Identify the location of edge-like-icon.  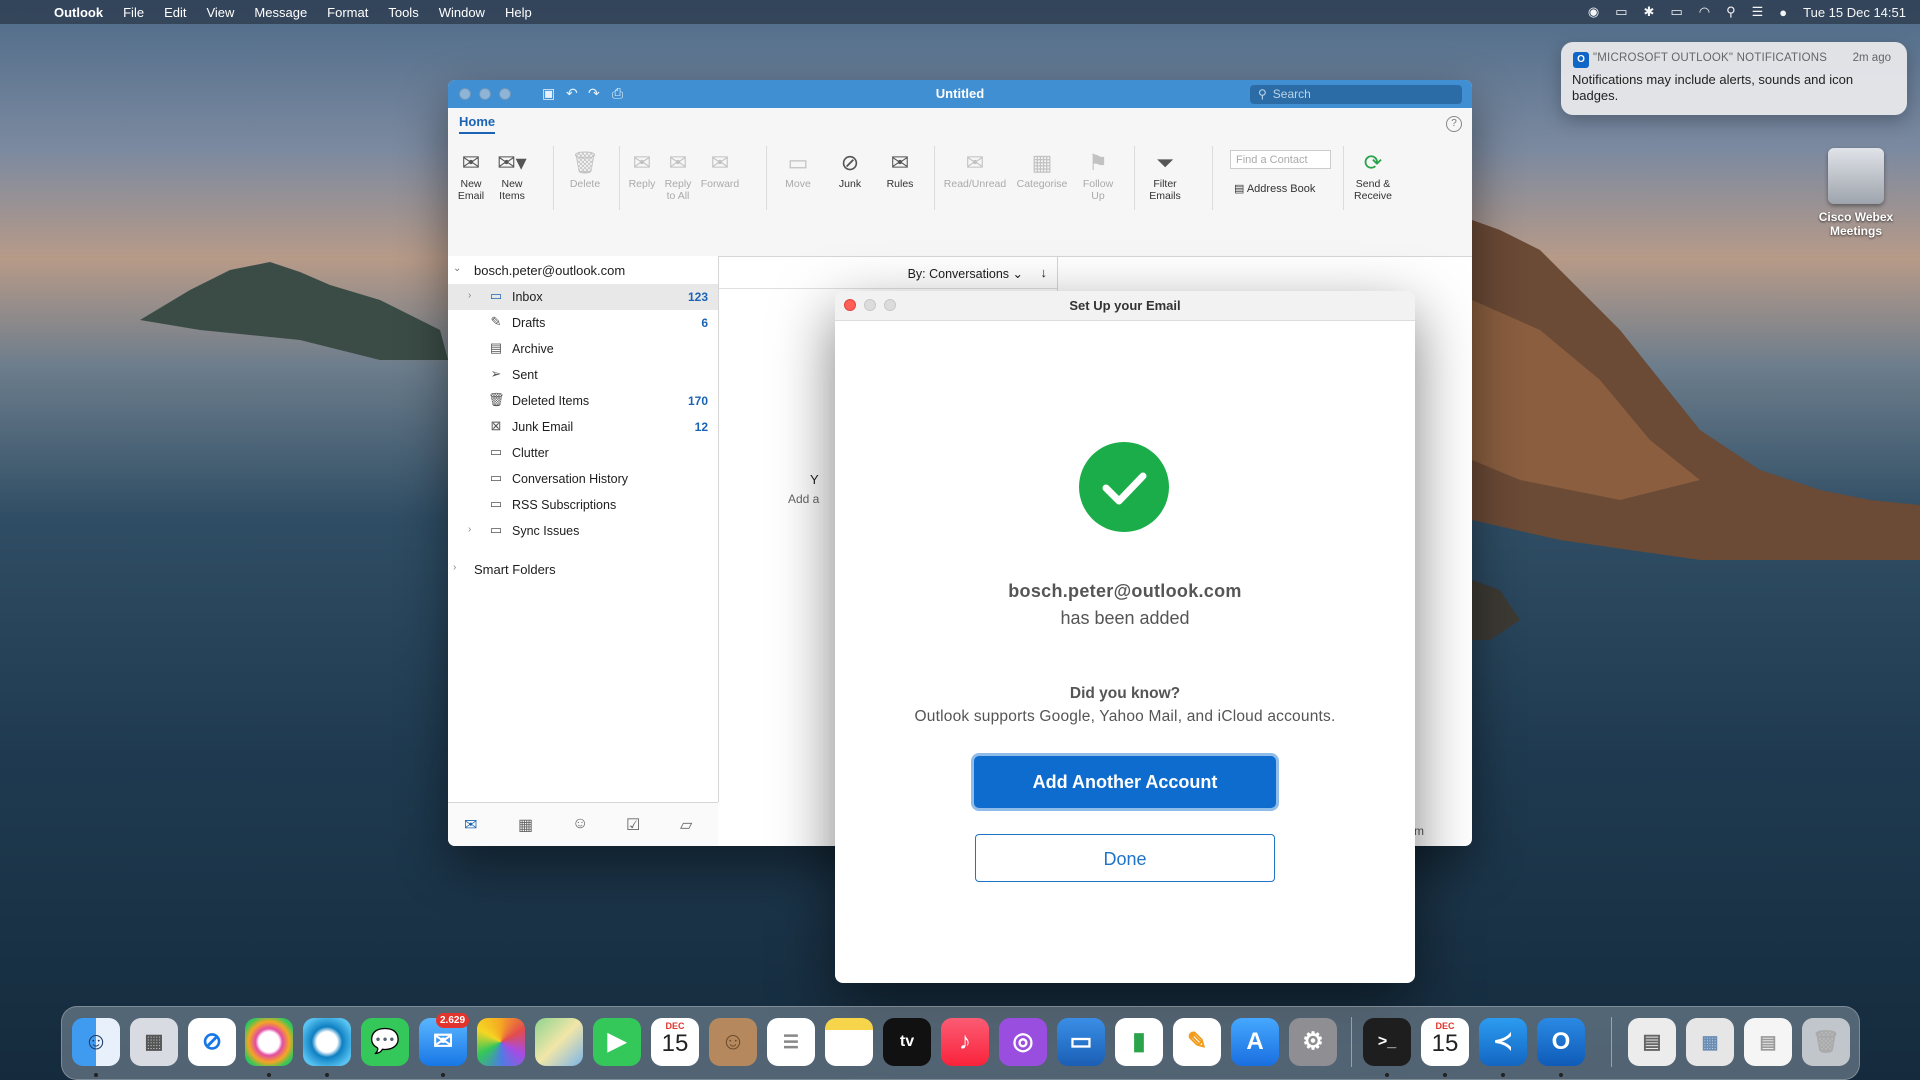
(327, 1042).